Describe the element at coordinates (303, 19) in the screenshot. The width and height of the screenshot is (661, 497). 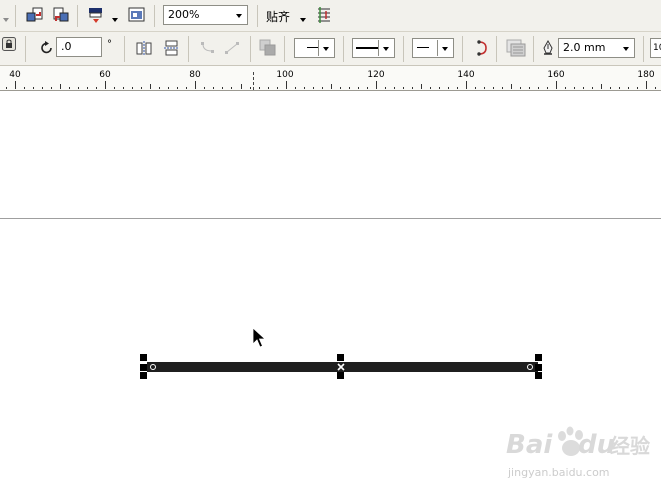
I see `snap-dropdown-icon` at that location.